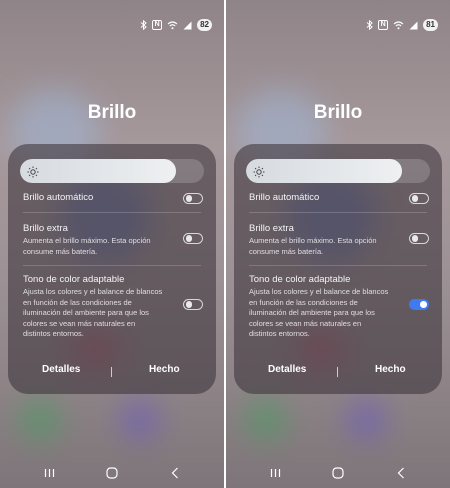 The width and height of the screenshot is (450, 488). Describe the element at coordinates (430, 25) in the screenshot. I see `battery-badge: 81` at that location.